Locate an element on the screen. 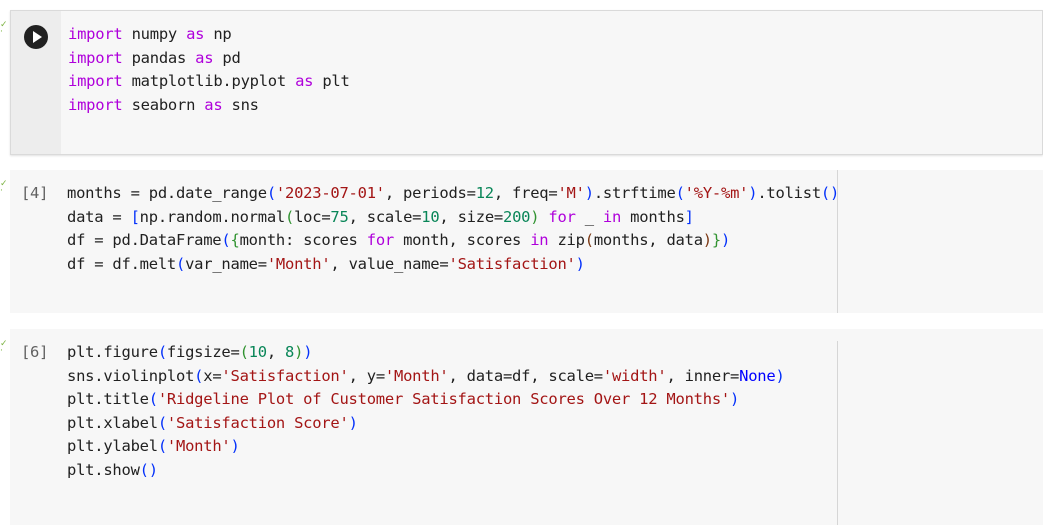 The width and height of the screenshot is (1043, 525). code-token: df = df.melt is located at coordinates (121, 263).